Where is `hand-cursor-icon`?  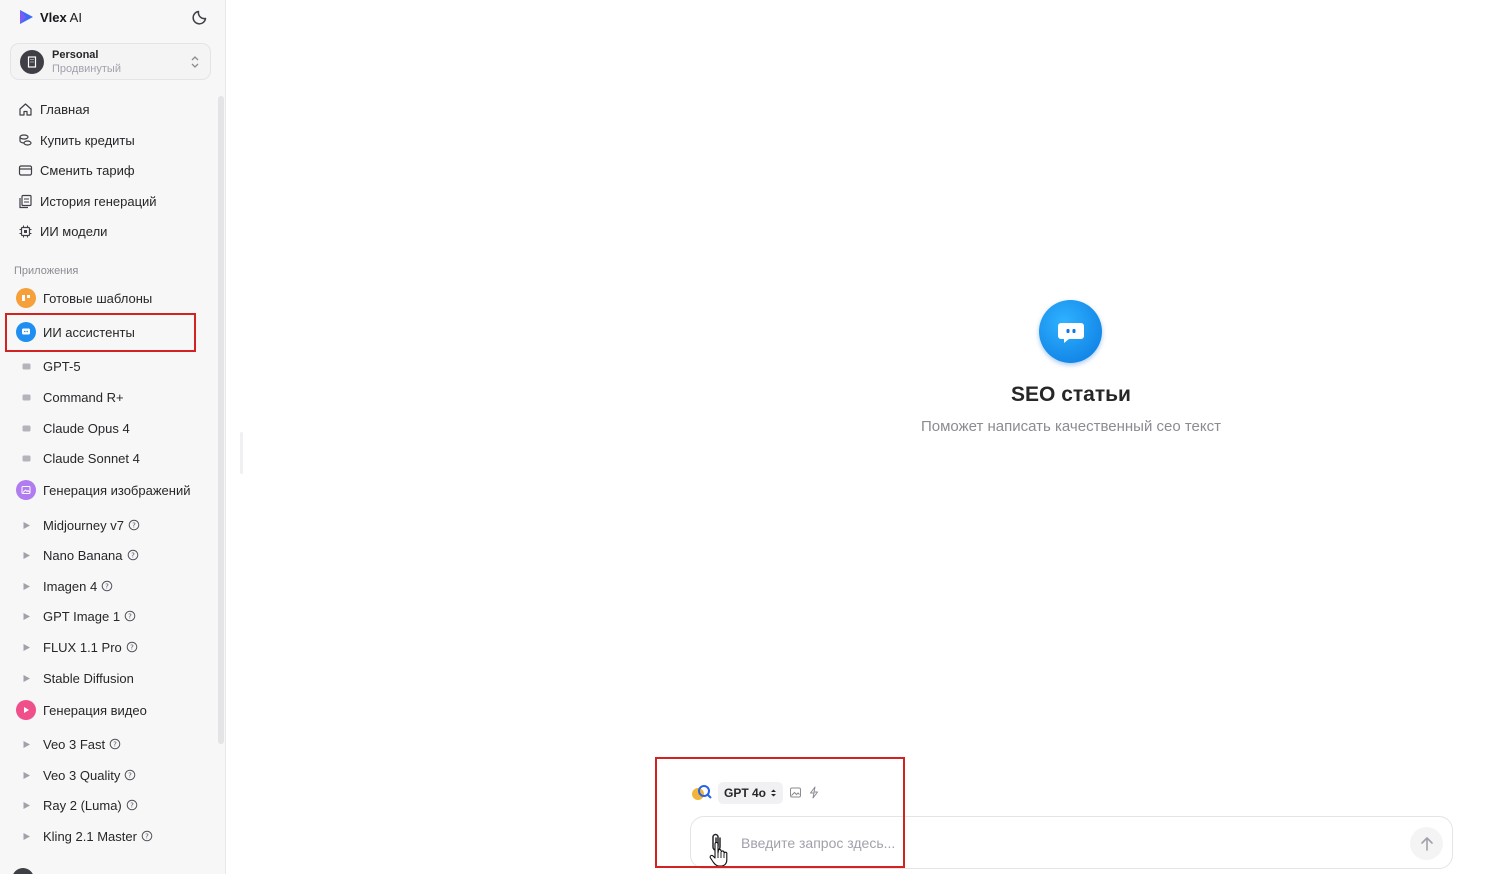 hand-cursor-icon is located at coordinates (718, 854).